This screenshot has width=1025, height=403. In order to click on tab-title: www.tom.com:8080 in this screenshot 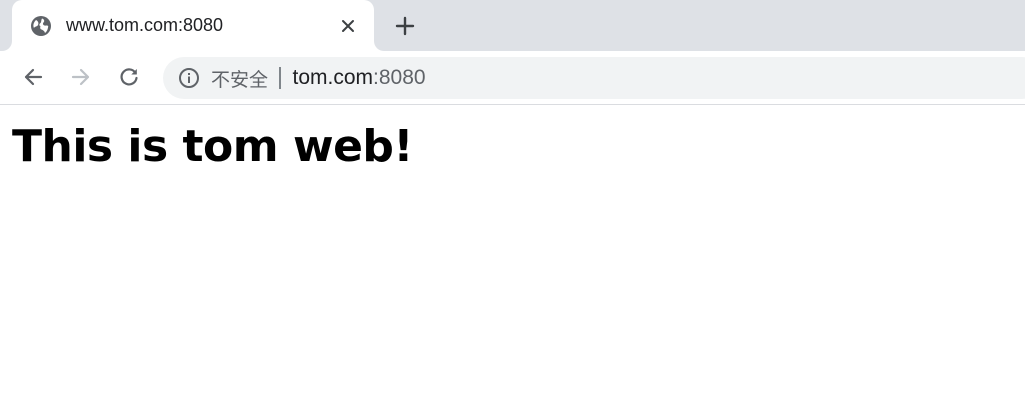, I will do `click(145, 25)`.